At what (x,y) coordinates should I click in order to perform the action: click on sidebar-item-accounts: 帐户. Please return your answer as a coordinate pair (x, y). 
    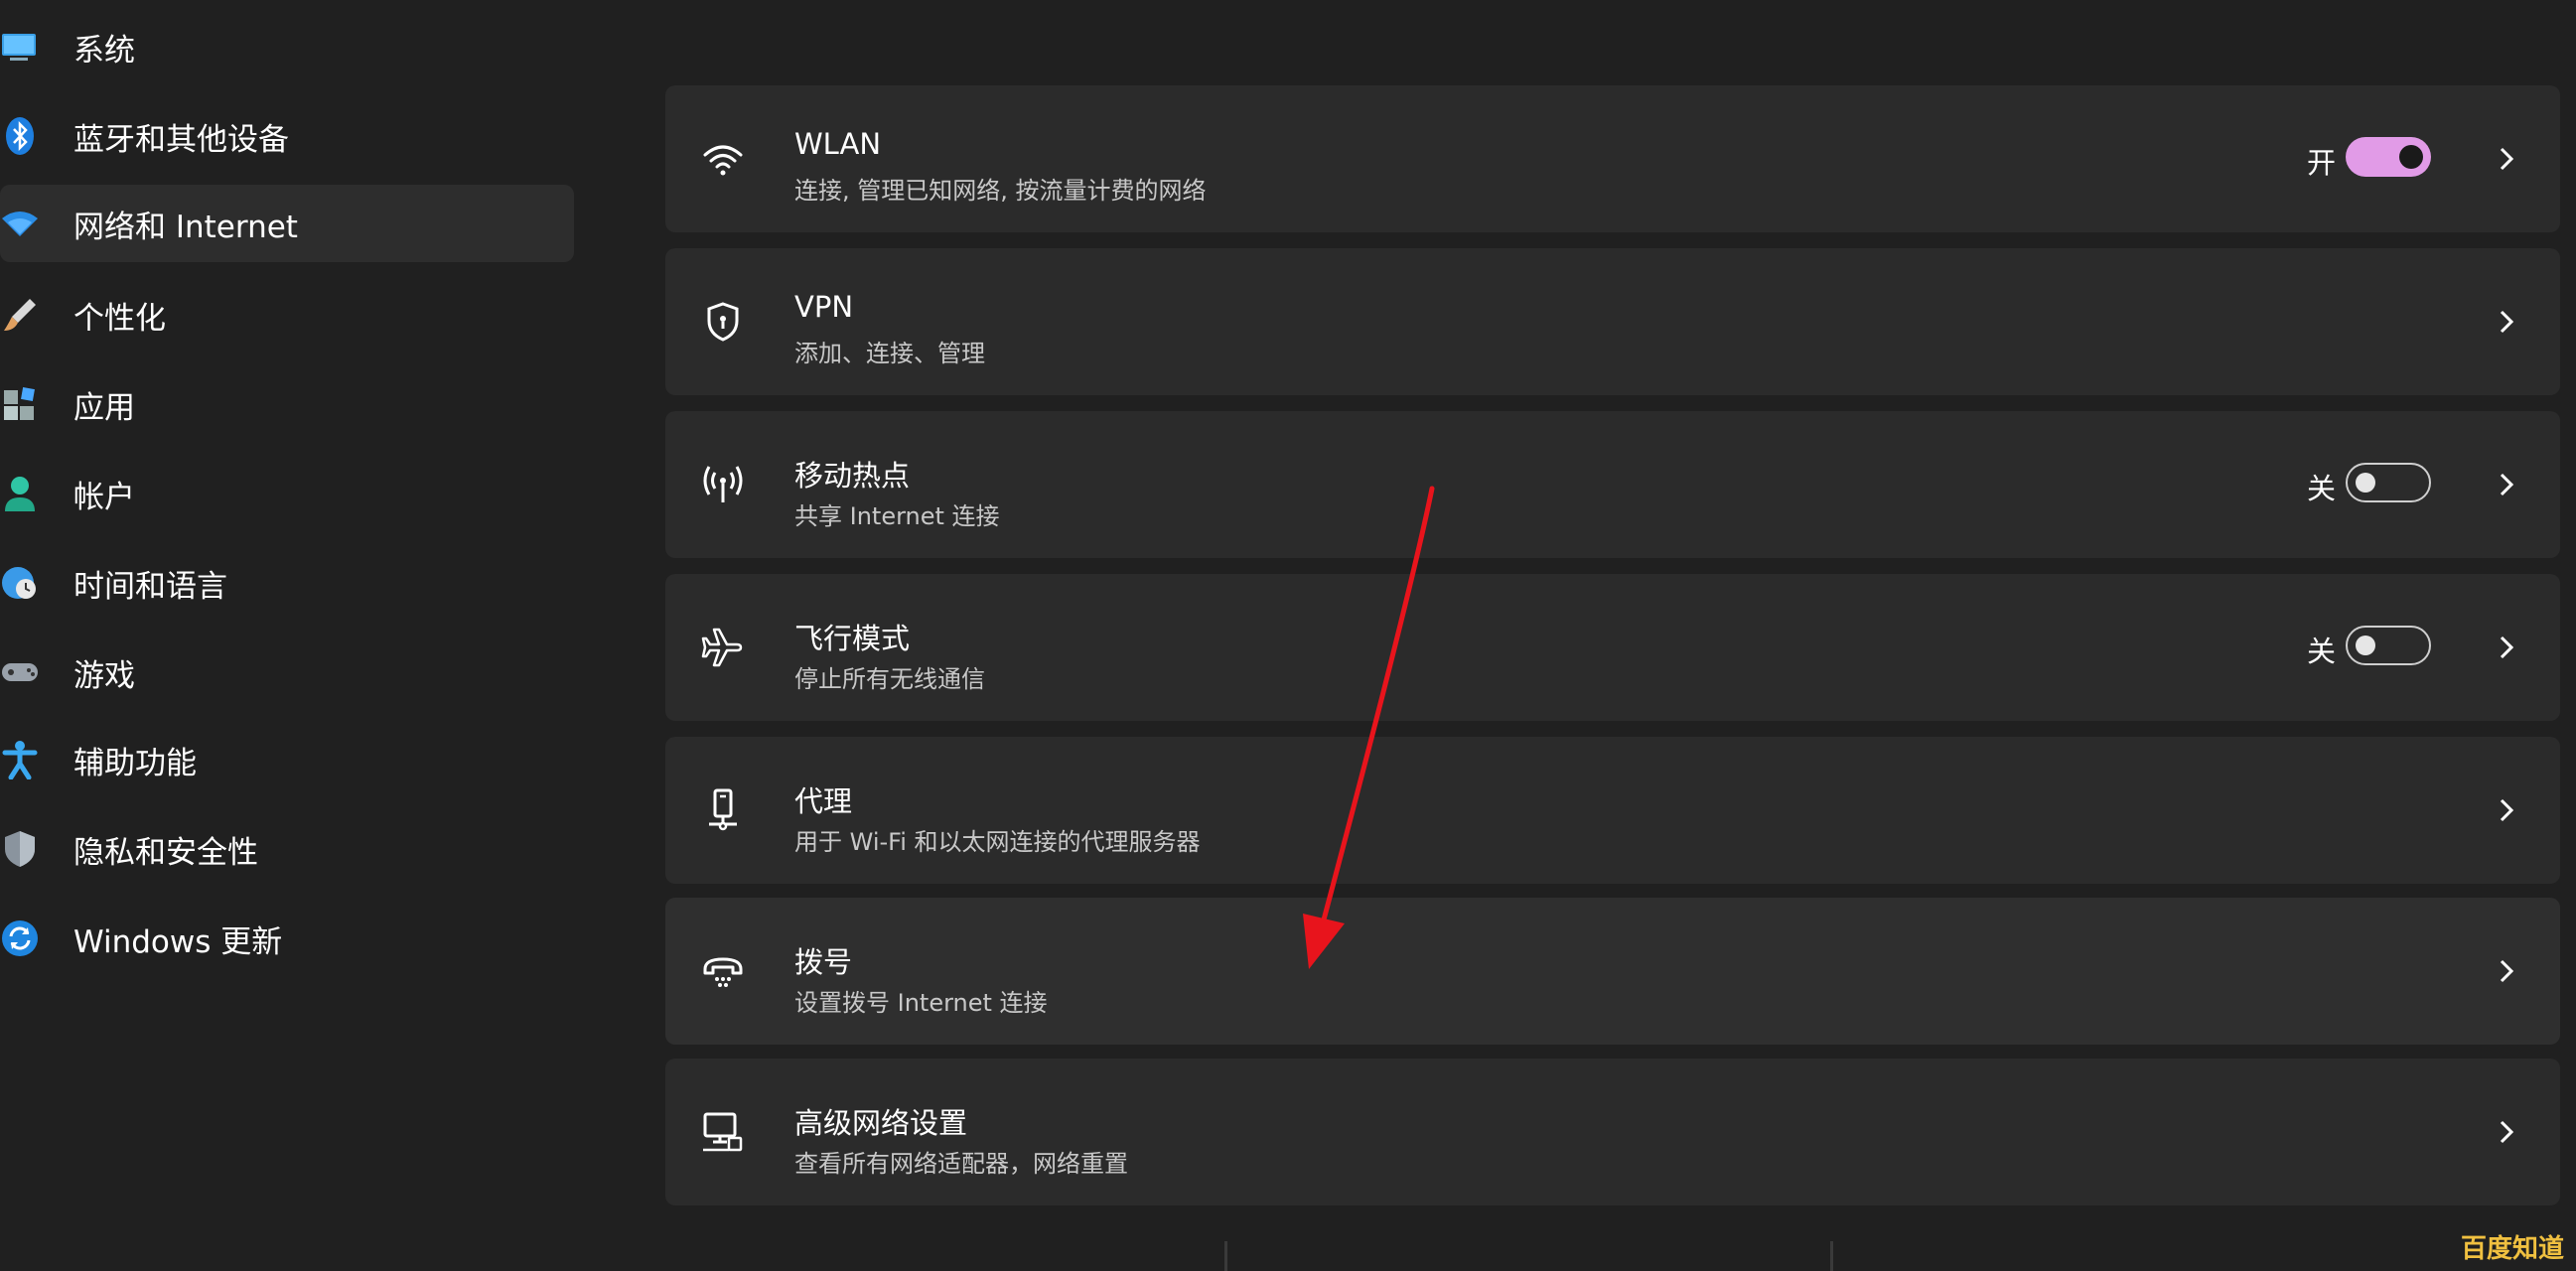
    Looking at the image, I should click on (287, 493).